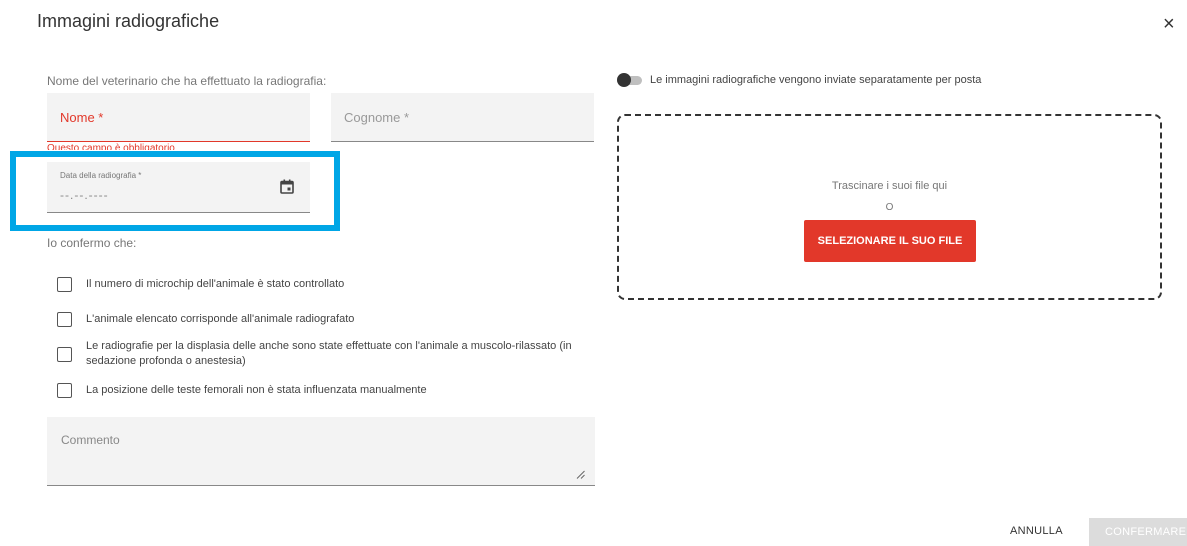 The image size is (1187, 546). I want to click on confirm-section-label: Io confermo che:, so click(92, 243).